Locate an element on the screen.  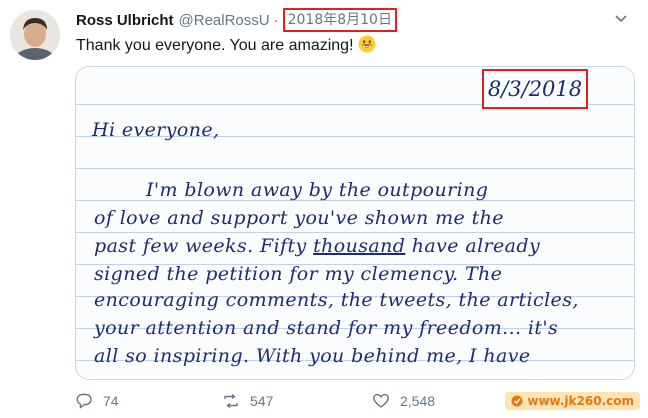
tweet-date: 2018年8月10日 is located at coordinates (339, 20).